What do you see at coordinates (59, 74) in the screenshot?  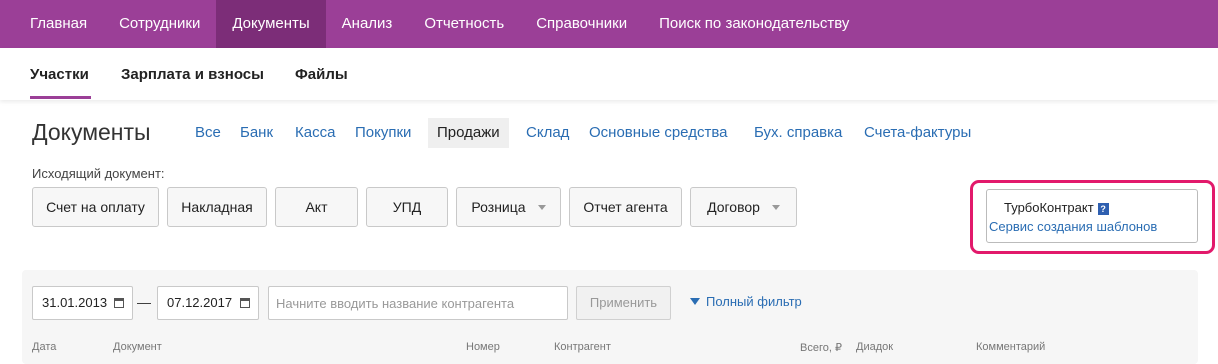 I see `subnav-tab-sections: Участки` at bounding box center [59, 74].